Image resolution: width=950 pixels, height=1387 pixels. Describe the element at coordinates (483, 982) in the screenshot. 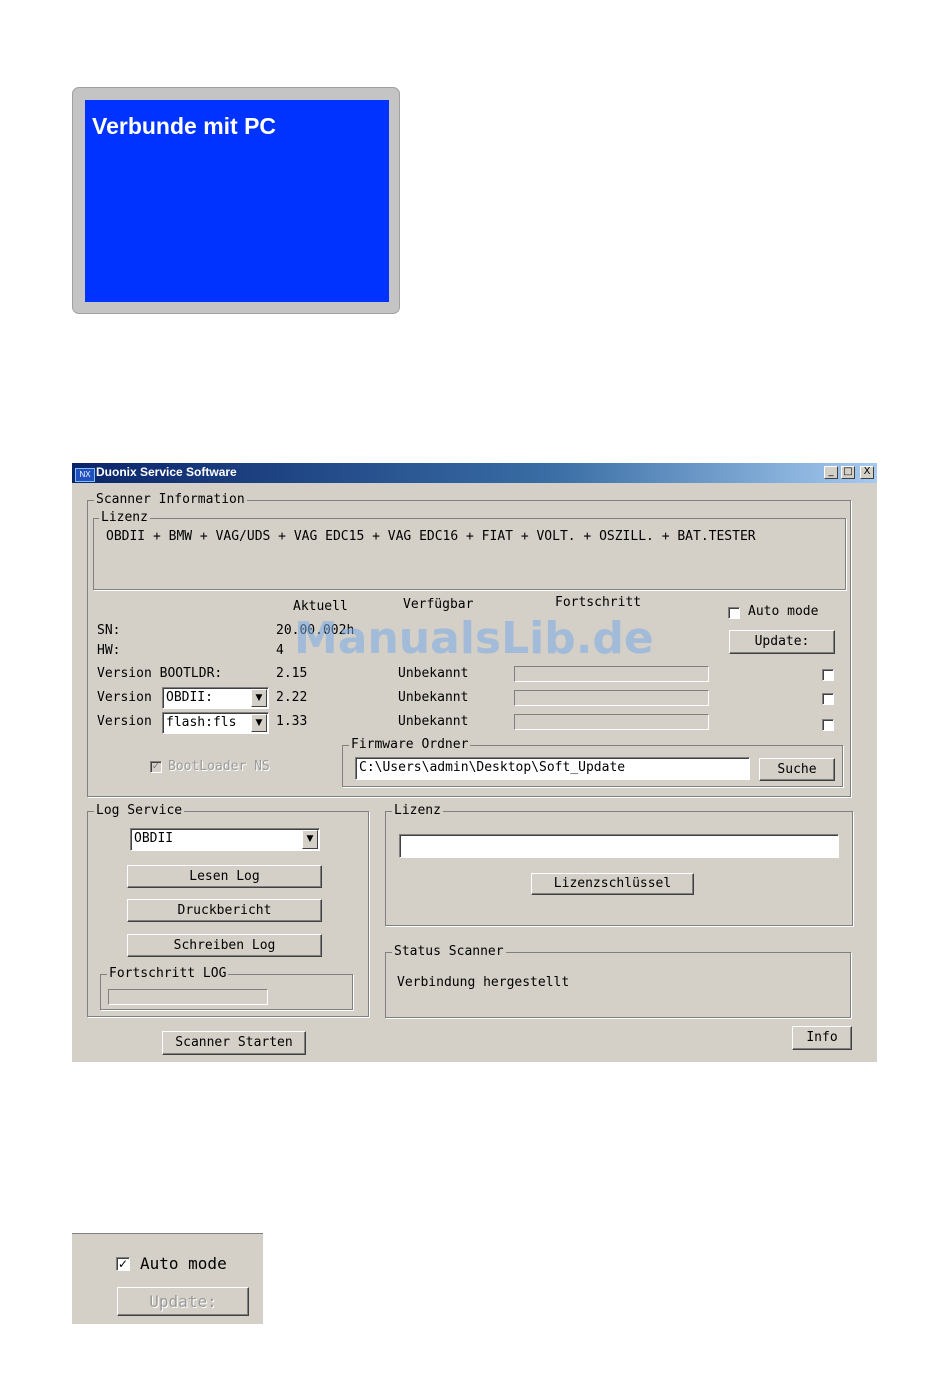

I see `status-text: Verbindung hergestellt` at that location.